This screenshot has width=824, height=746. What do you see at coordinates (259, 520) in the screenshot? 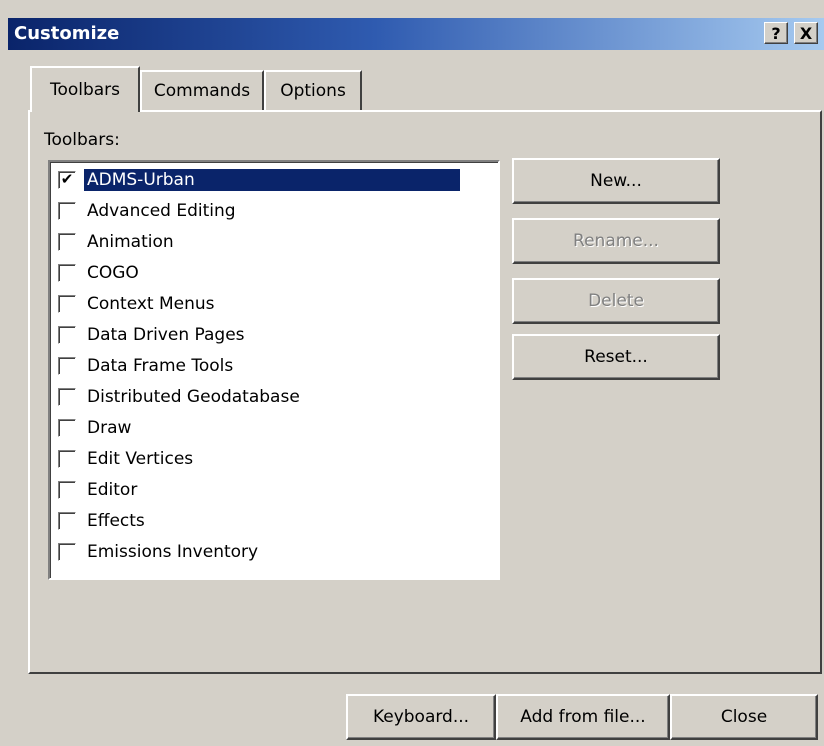
I see `list-item: Effects` at bounding box center [259, 520].